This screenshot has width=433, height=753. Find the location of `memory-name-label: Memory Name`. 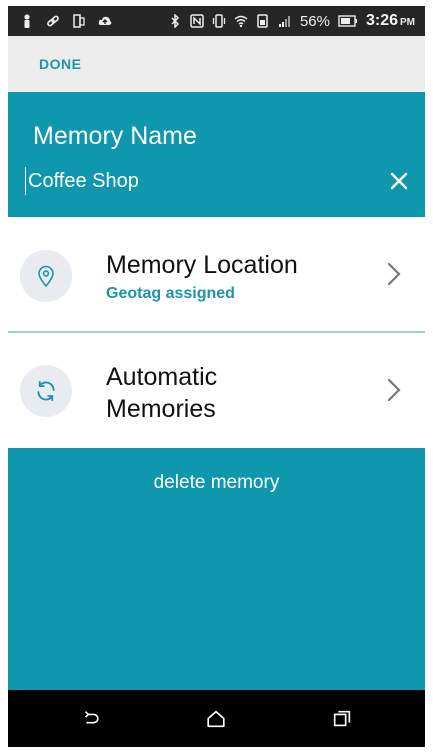

memory-name-label: Memory Name is located at coordinates (115, 136).